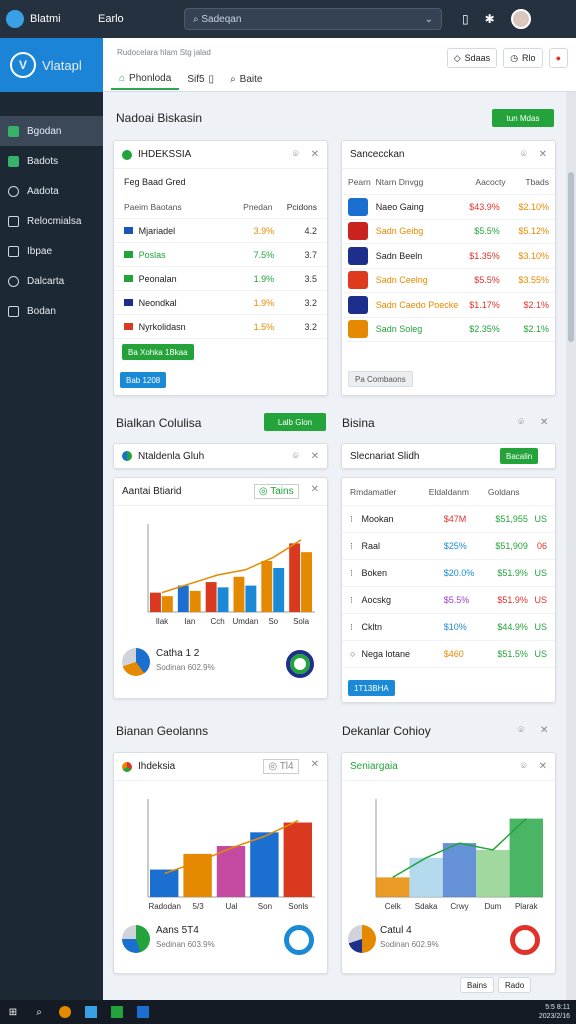 The image size is (576, 1024). I want to click on chart-icon, so click(127, 766).